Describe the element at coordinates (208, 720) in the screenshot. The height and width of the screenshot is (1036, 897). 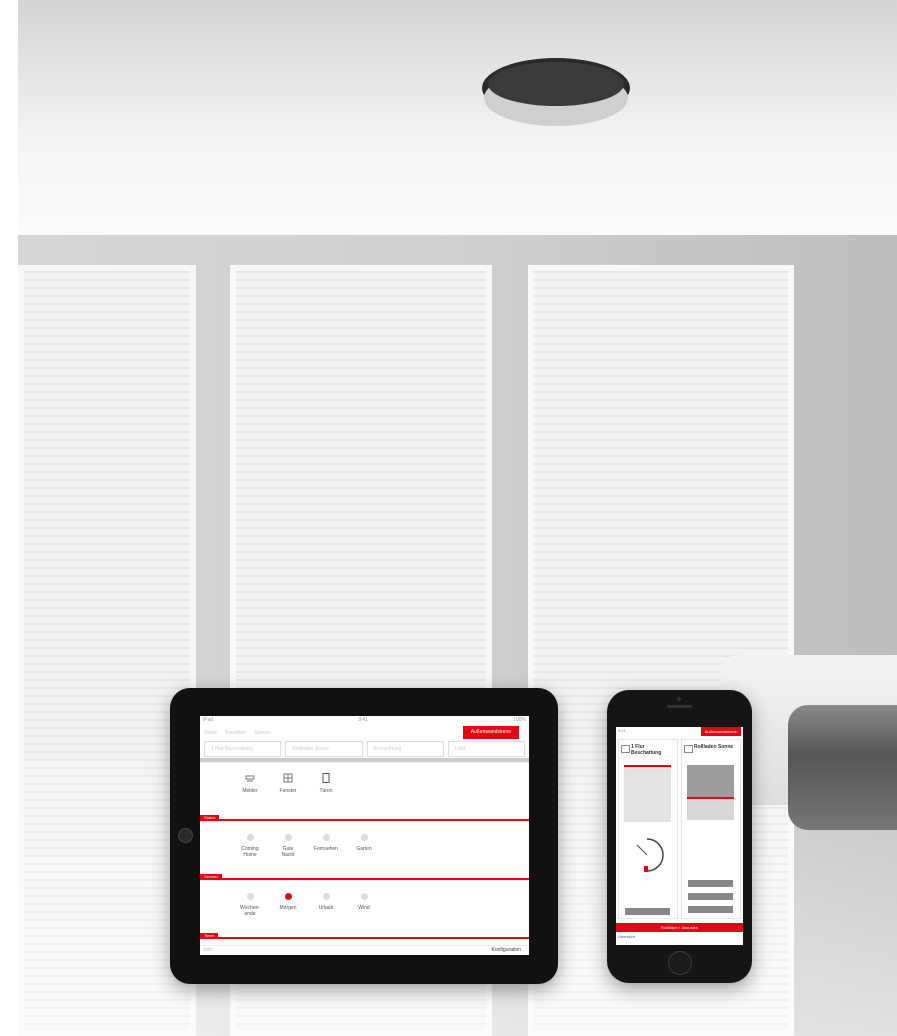
I see `status-device: iPad` at that location.